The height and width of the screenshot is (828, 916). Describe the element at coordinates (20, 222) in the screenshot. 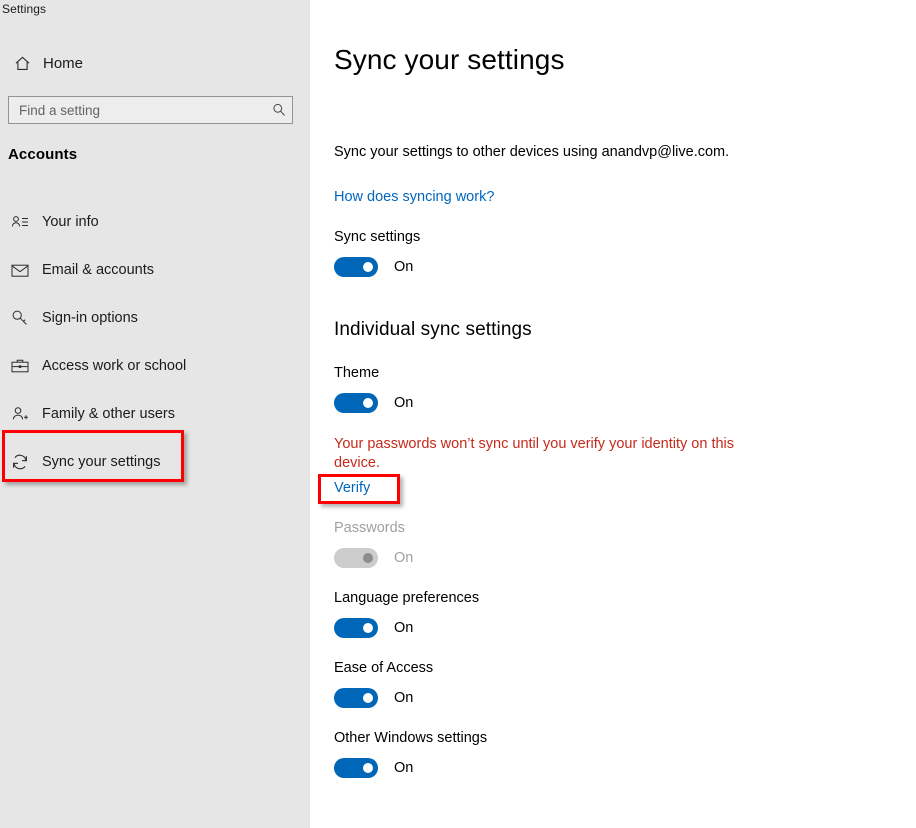

I see `user-info-icon` at that location.